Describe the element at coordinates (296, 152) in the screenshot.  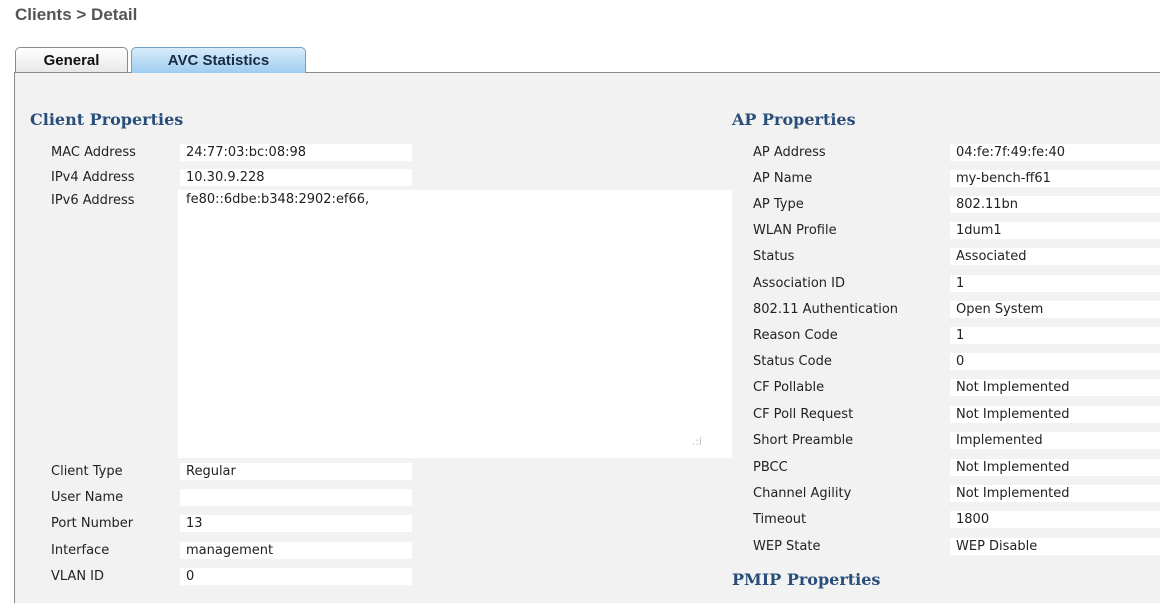
I see `client-value-mac-address: 24:77:03:bc:08:98` at that location.